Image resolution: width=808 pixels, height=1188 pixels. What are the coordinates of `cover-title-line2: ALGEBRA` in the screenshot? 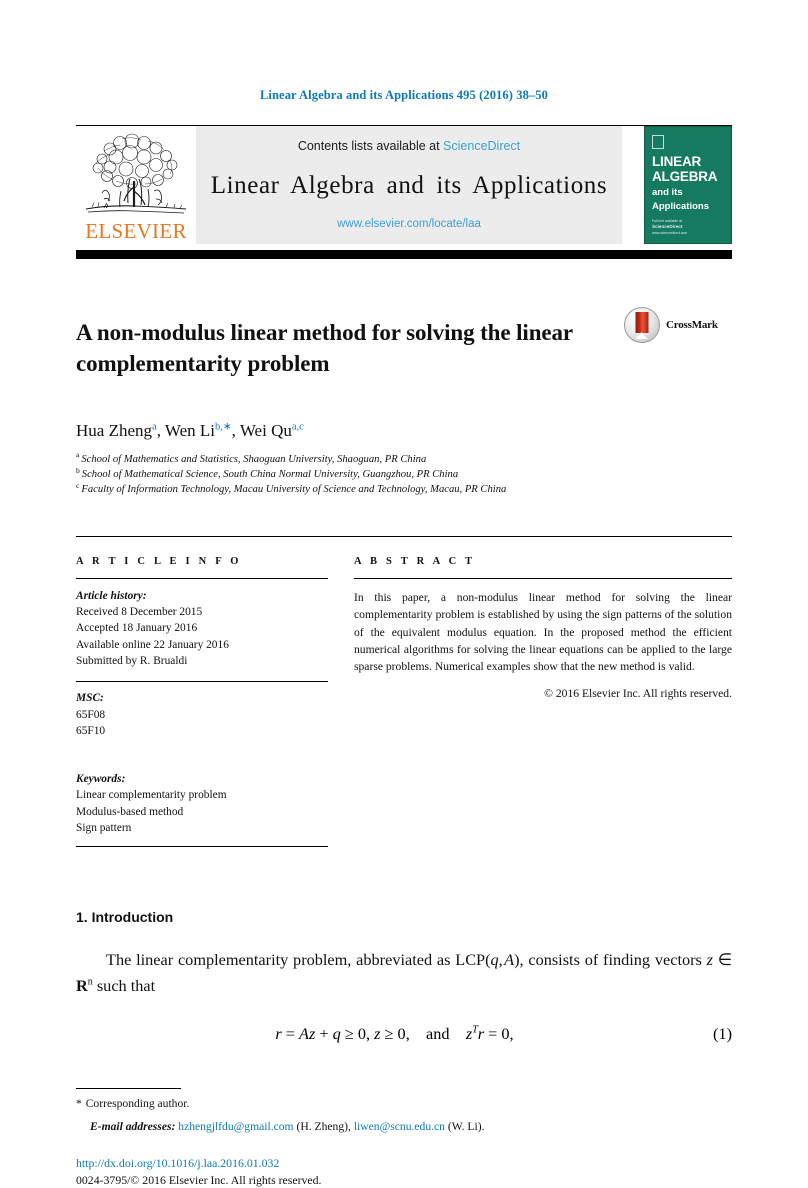 It's located at (685, 177).